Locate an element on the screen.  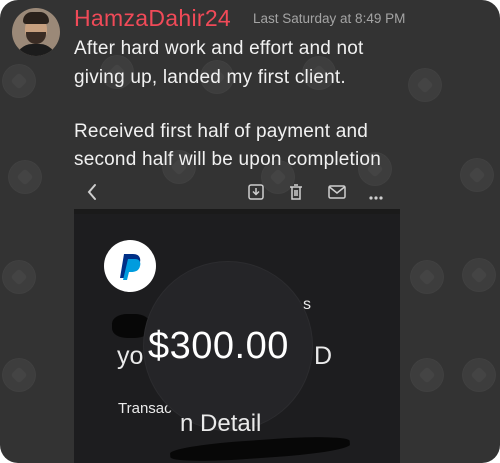
more-icon is located at coordinates (376, 196).